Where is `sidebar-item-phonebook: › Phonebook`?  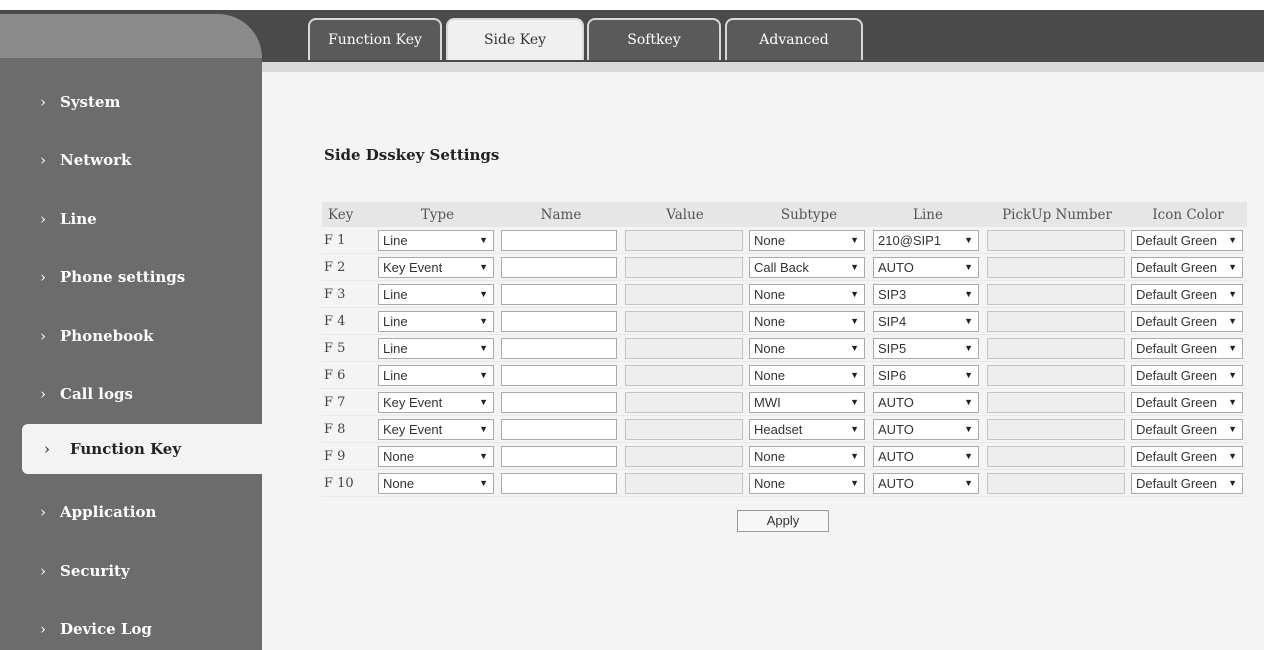 sidebar-item-phonebook: › Phonebook is located at coordinates (142, 336).